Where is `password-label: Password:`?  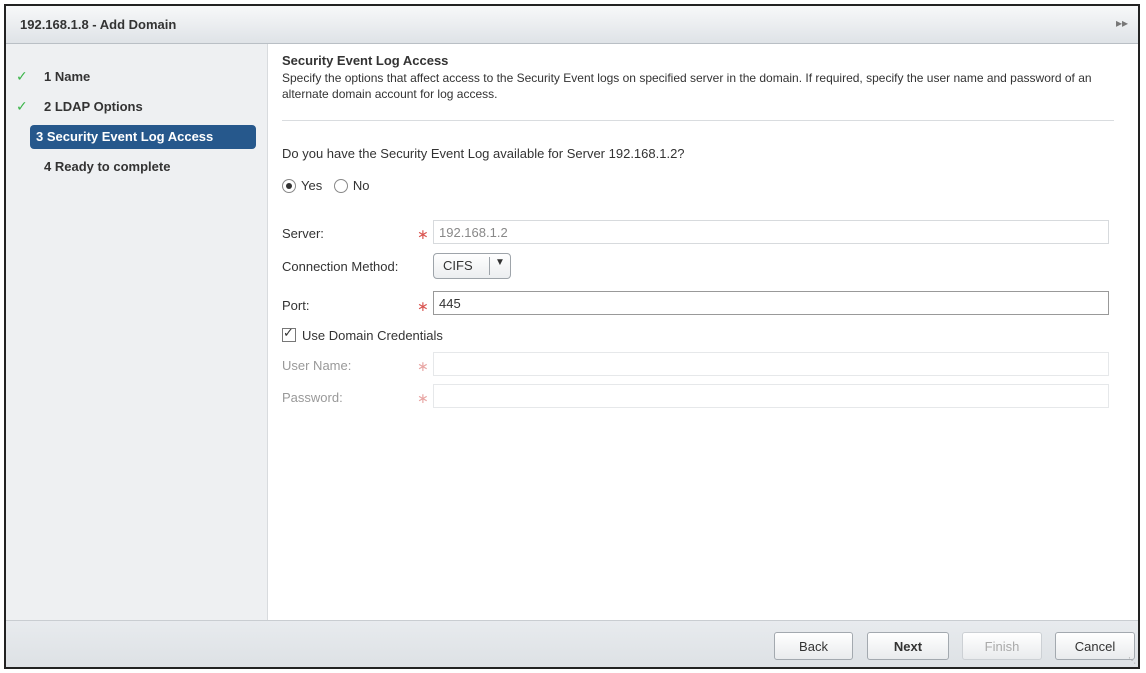 password-label: Password: is located at coordinates (312, 397).